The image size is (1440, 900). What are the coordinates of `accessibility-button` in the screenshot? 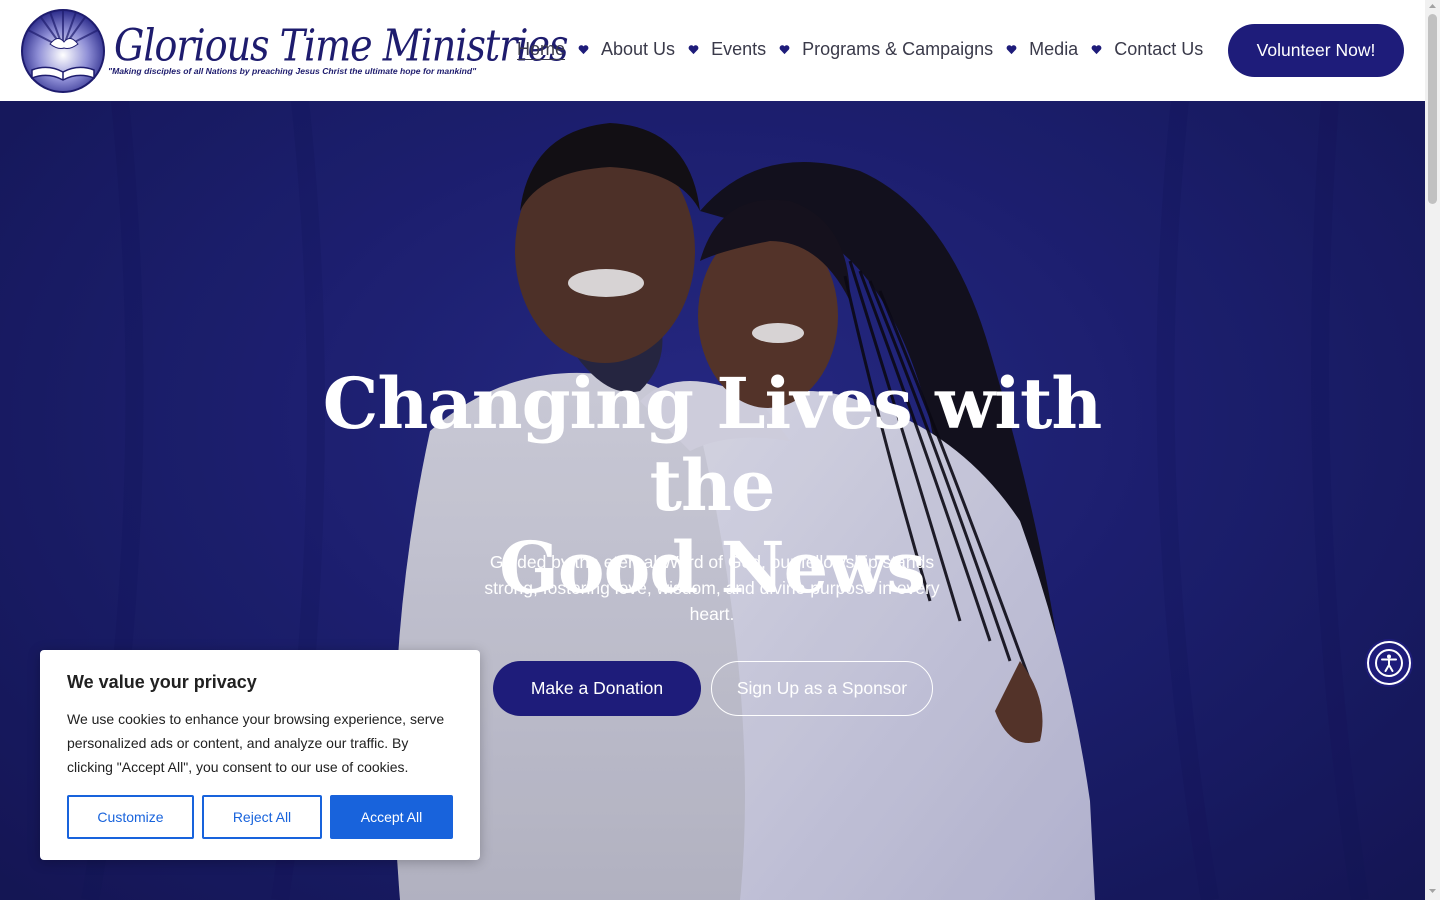 It's located at (1389, 663).